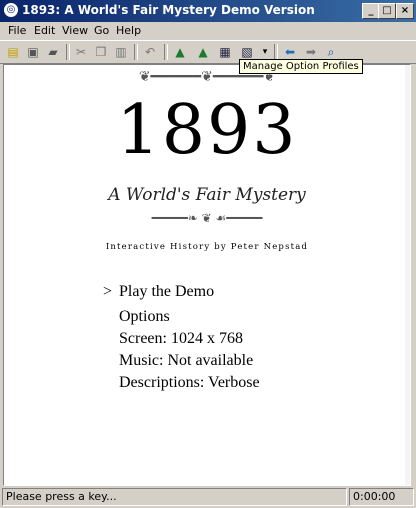 This screenshot has width=416, height=508. I want to click on menu-cursor: >, so click(108, 291).